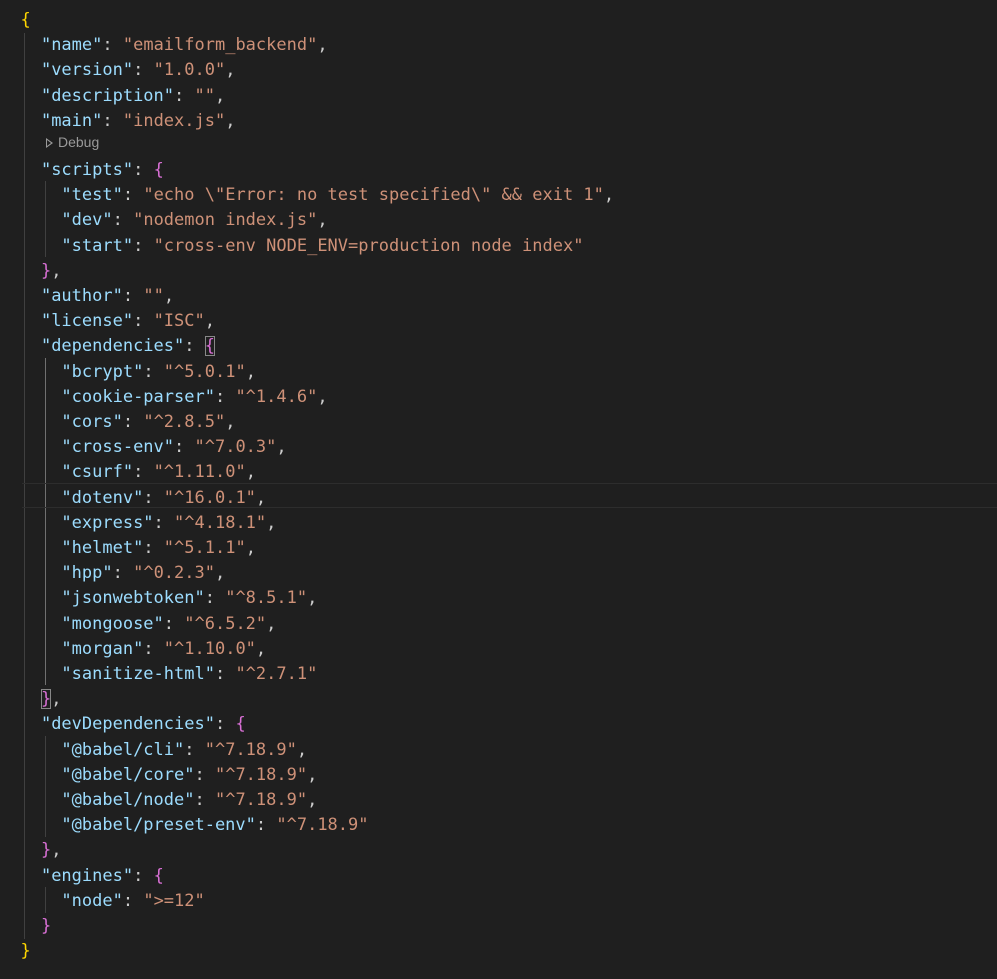  I want to click on code-line-description: "description": "",, so click(112, 96).